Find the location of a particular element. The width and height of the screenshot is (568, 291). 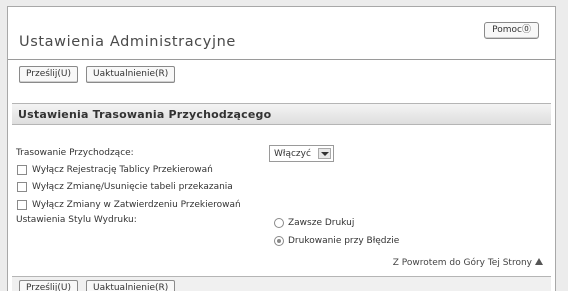

print-on-error-radio is located at coordinates (279, 241).